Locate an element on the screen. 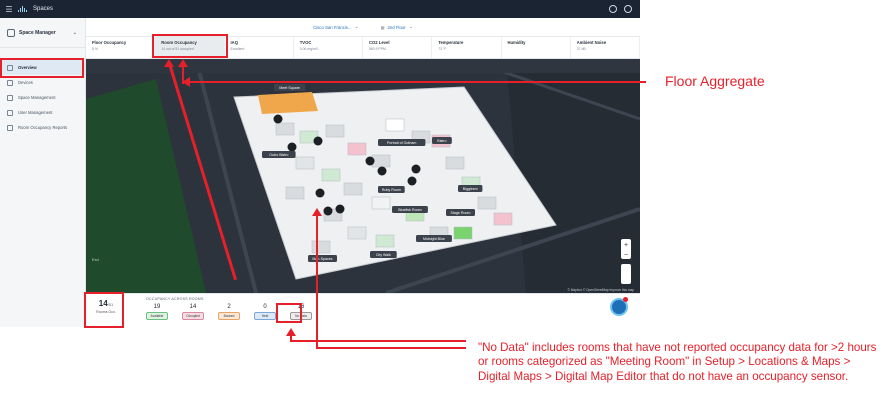 Image resolution: width=887 pixels, height=413 pixels. room-label: Ruby Room is located at coordinates (391, 189).